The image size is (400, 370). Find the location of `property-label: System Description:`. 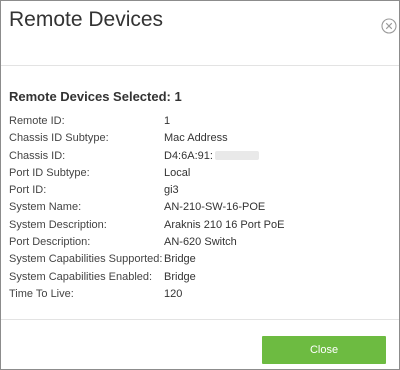

property-label: System Description: is located at coordinates (58, 224).